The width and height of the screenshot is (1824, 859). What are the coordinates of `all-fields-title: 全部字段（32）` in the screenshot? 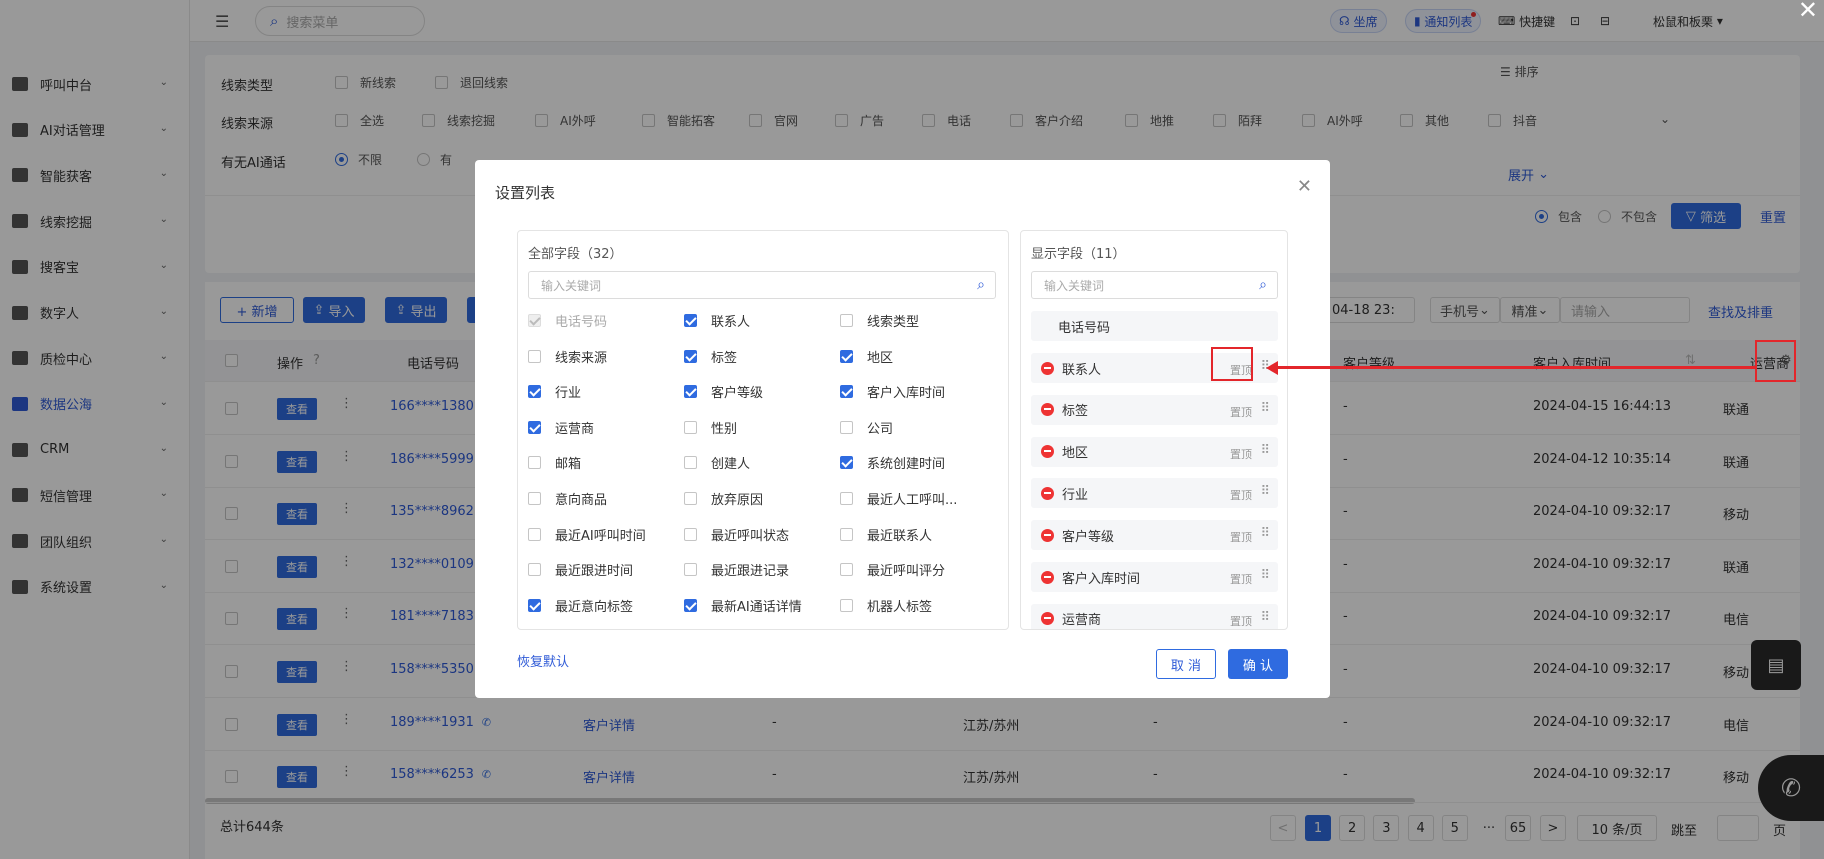 It's located at (575, 254).